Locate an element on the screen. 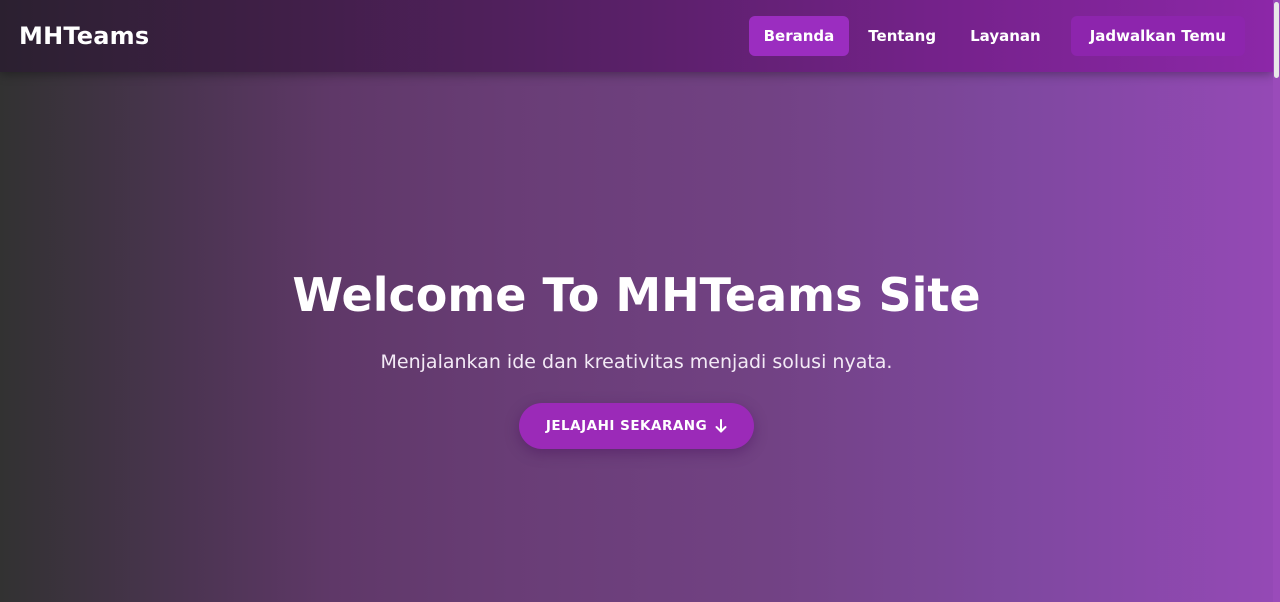 The width and height of the screenshot is (1280, 602). scrollbar is located at coordinates (1276, 301).